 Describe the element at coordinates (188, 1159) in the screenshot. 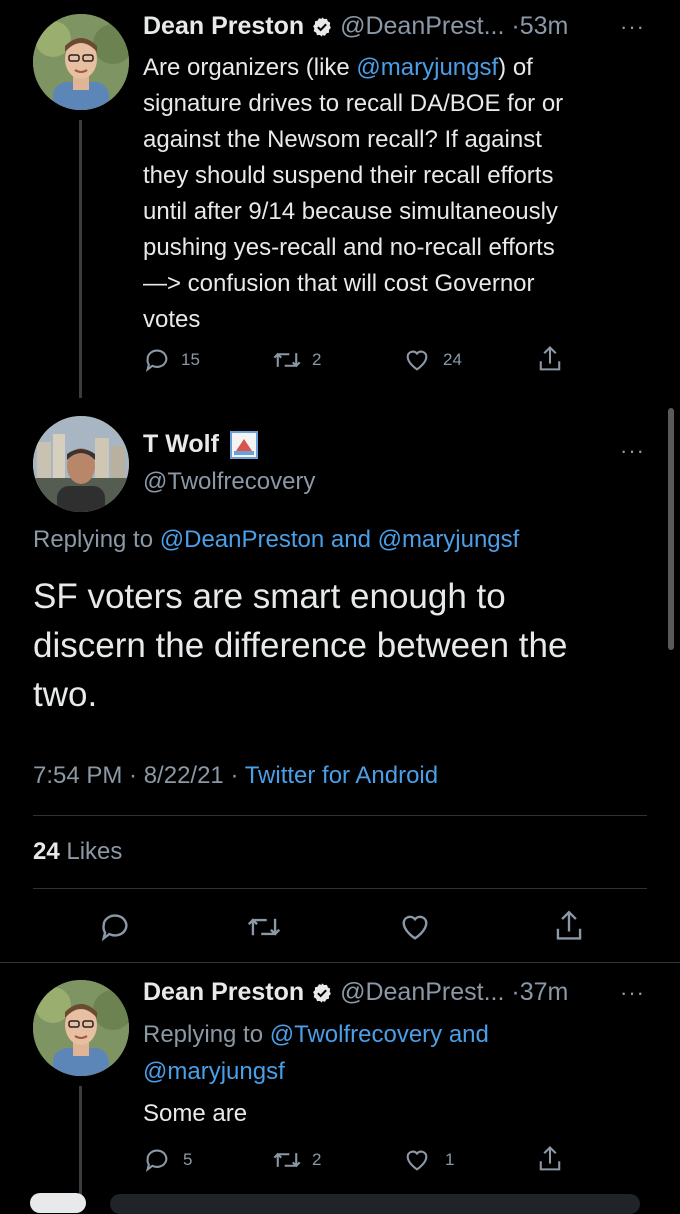

I see `reply-count: 5` at that location.